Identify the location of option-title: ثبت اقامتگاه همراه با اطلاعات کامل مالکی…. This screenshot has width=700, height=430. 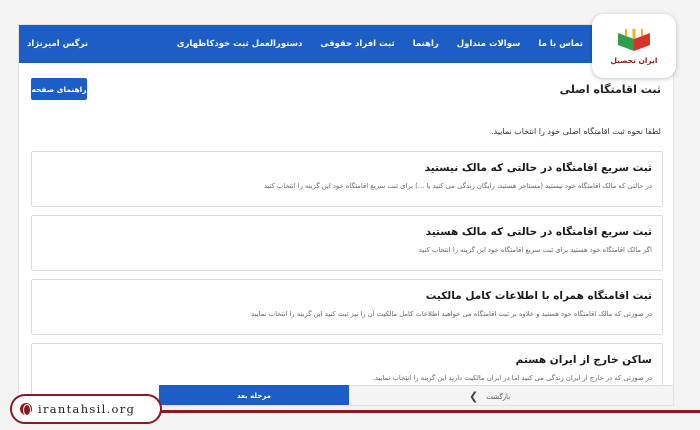
(538, 296).